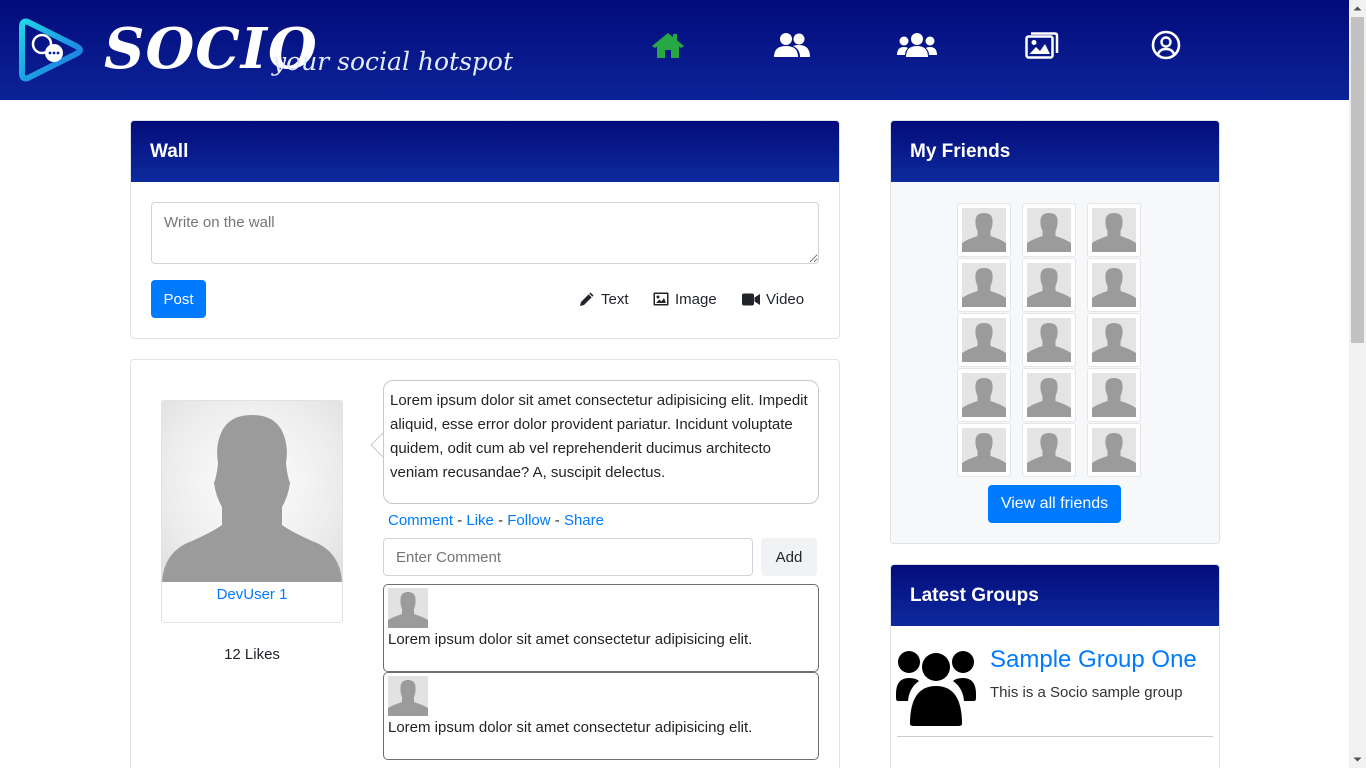 This screenshot has width=1366, height=768. Describe the element at coordinates (178, 299) in the screenshot. I see `post-button: Post` at that location.